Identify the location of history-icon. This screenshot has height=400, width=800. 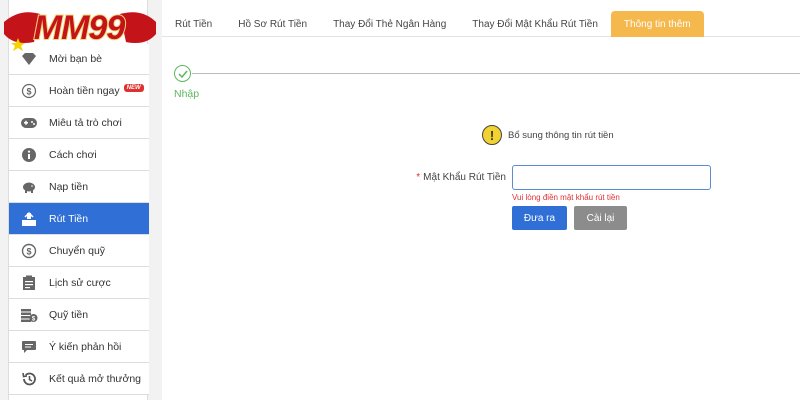
(29, 379).